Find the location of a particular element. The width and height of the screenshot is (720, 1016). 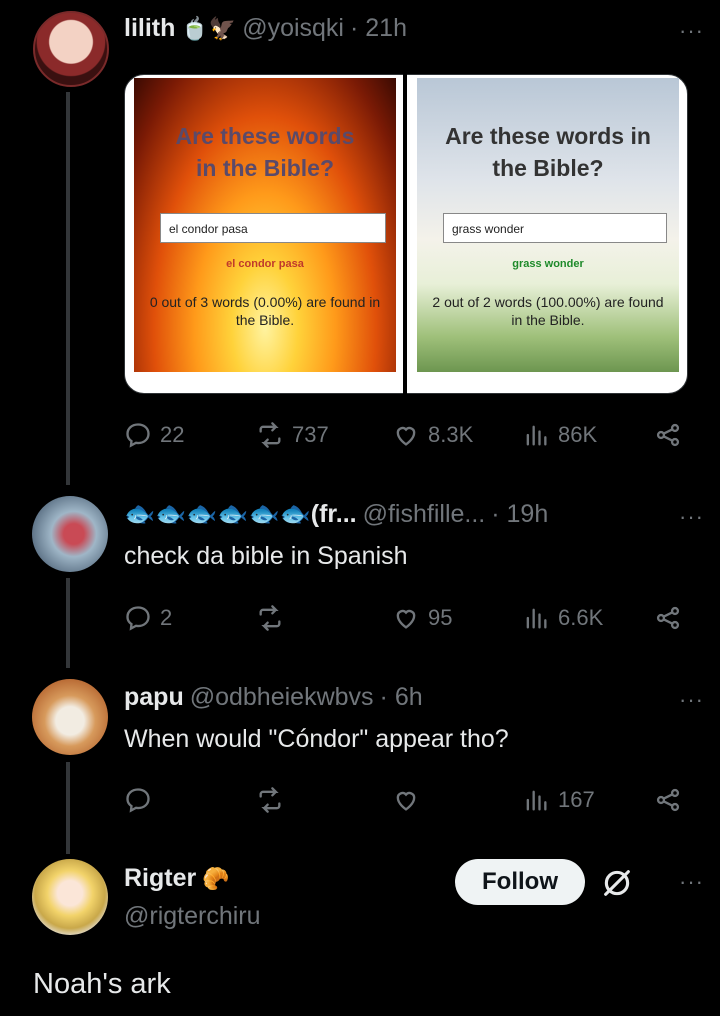

views-button: 167 is located at coordinates (558, 800).